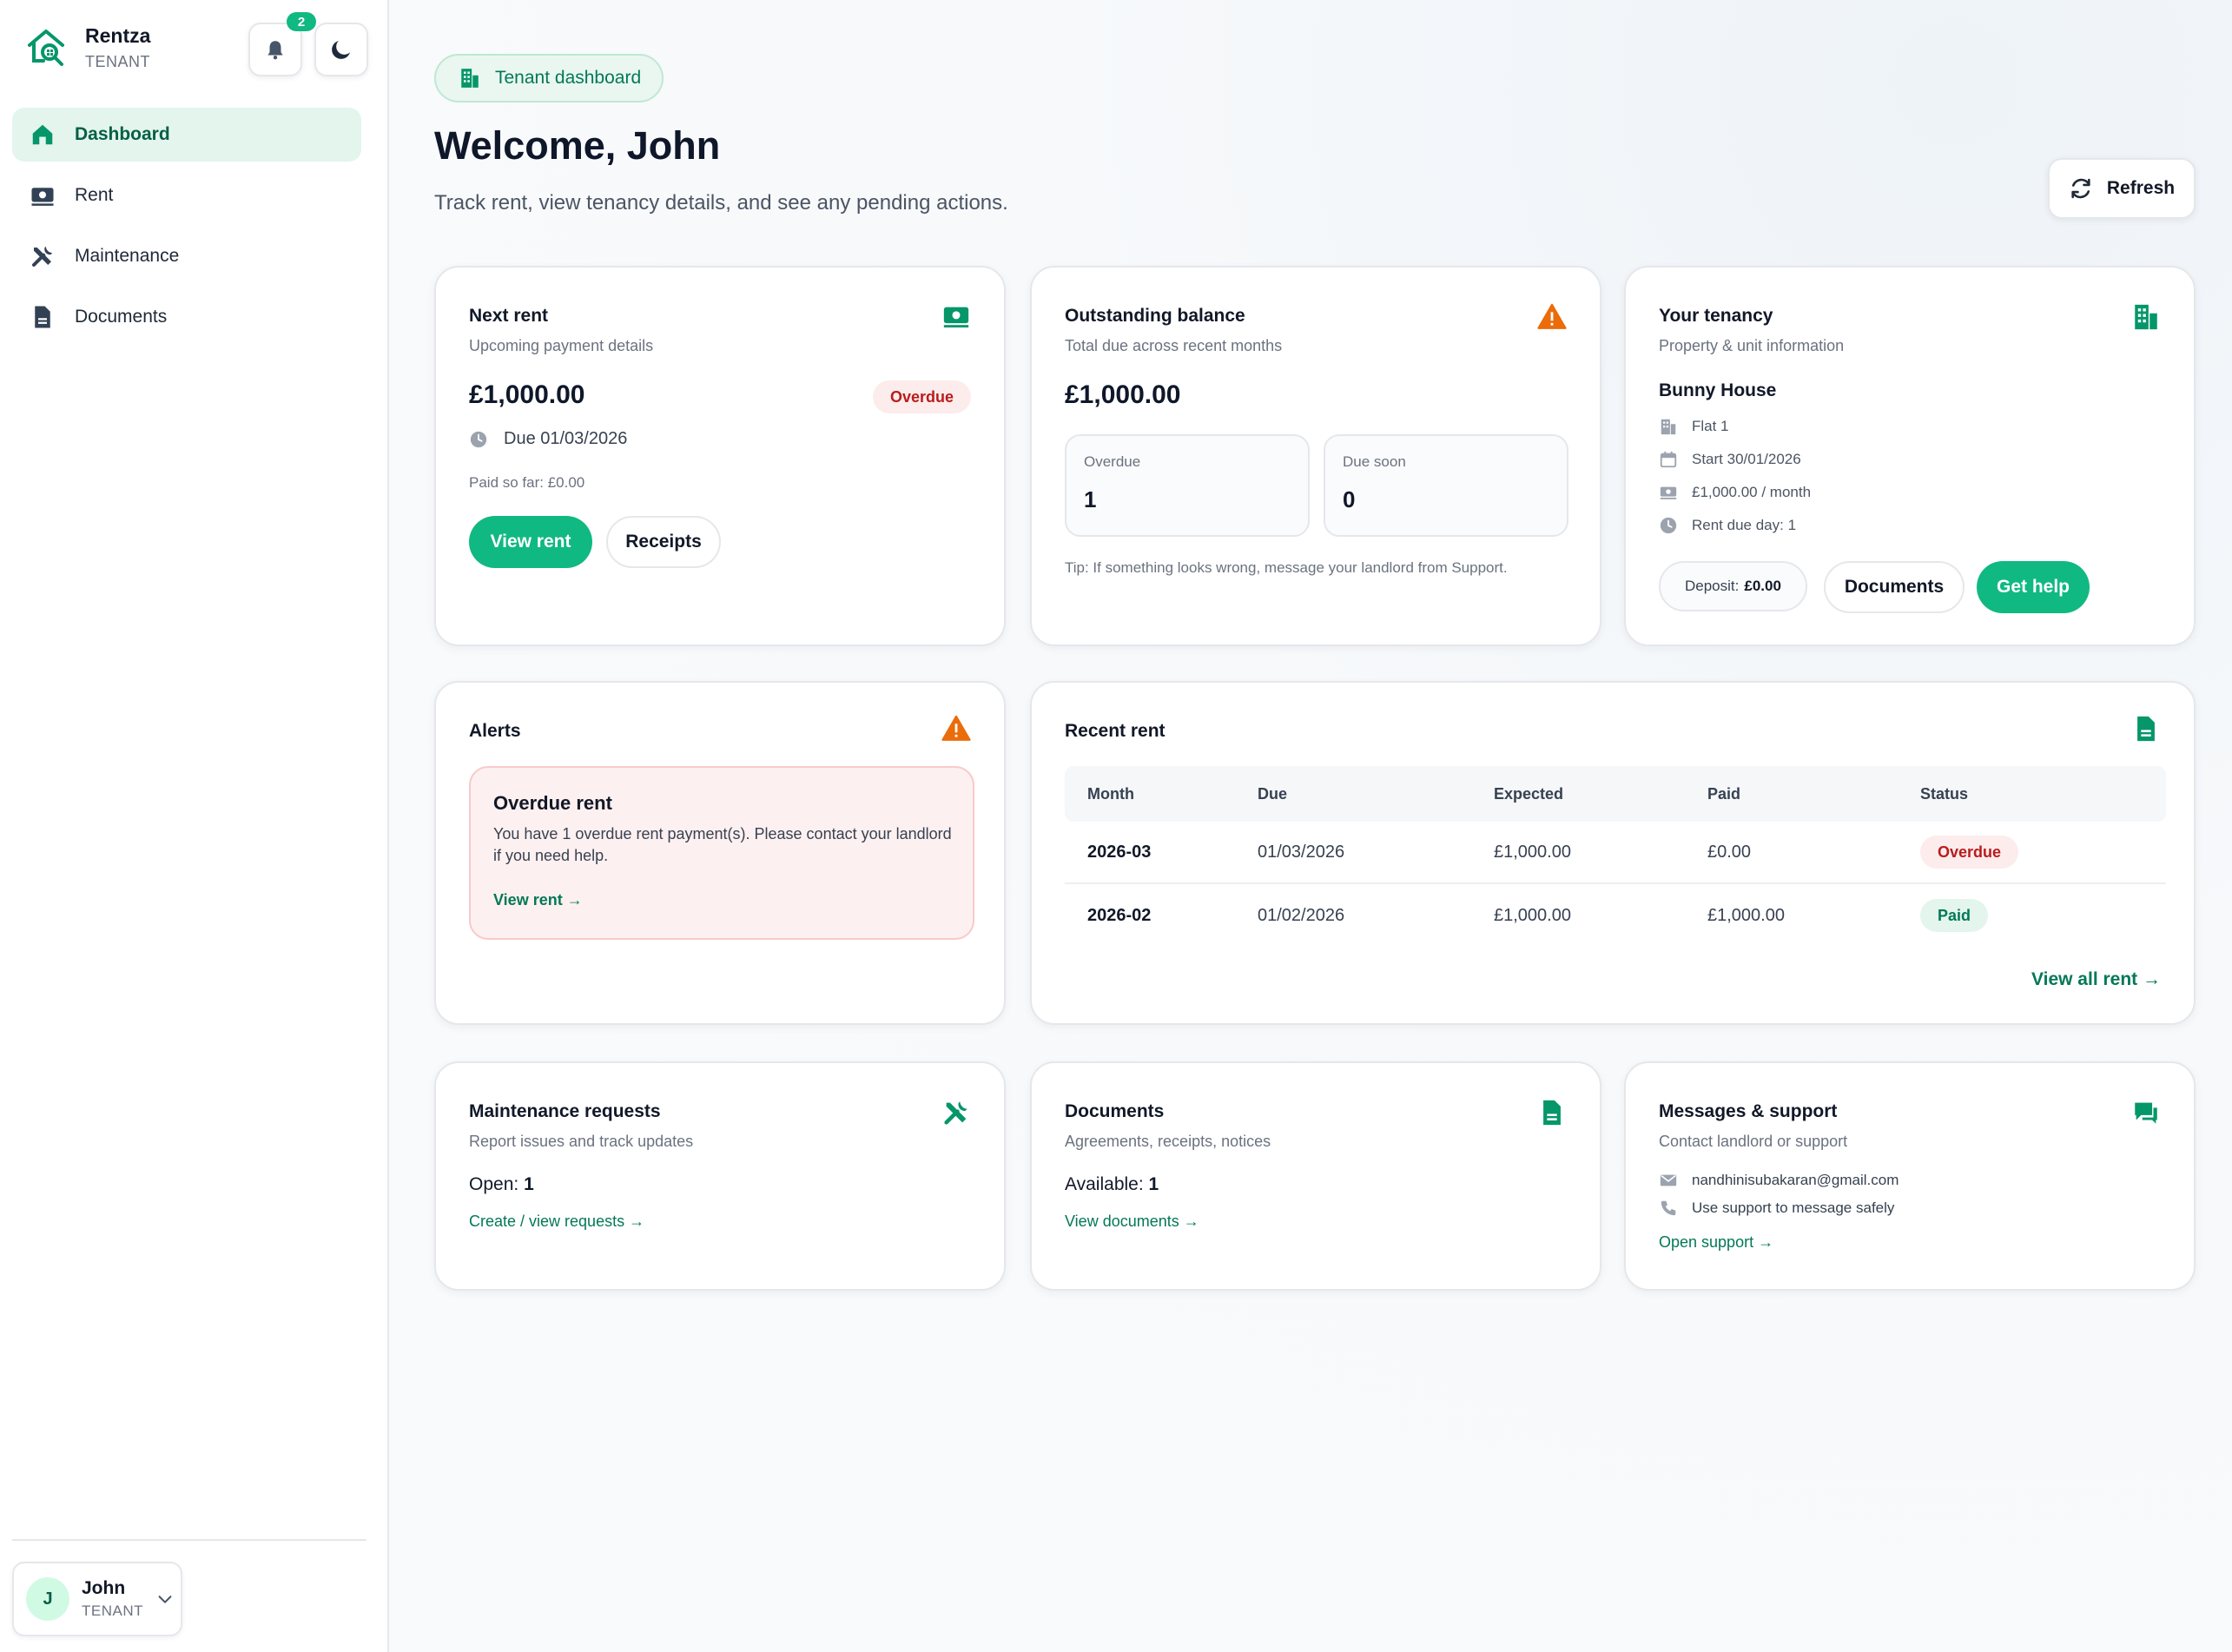 The height and width of the screenshot is (1652, 2232). What do you see at coordinates (1748, 1111) in the screenshot?
I see `card-title: Messages & support` at bounding box center [1748, 1111].